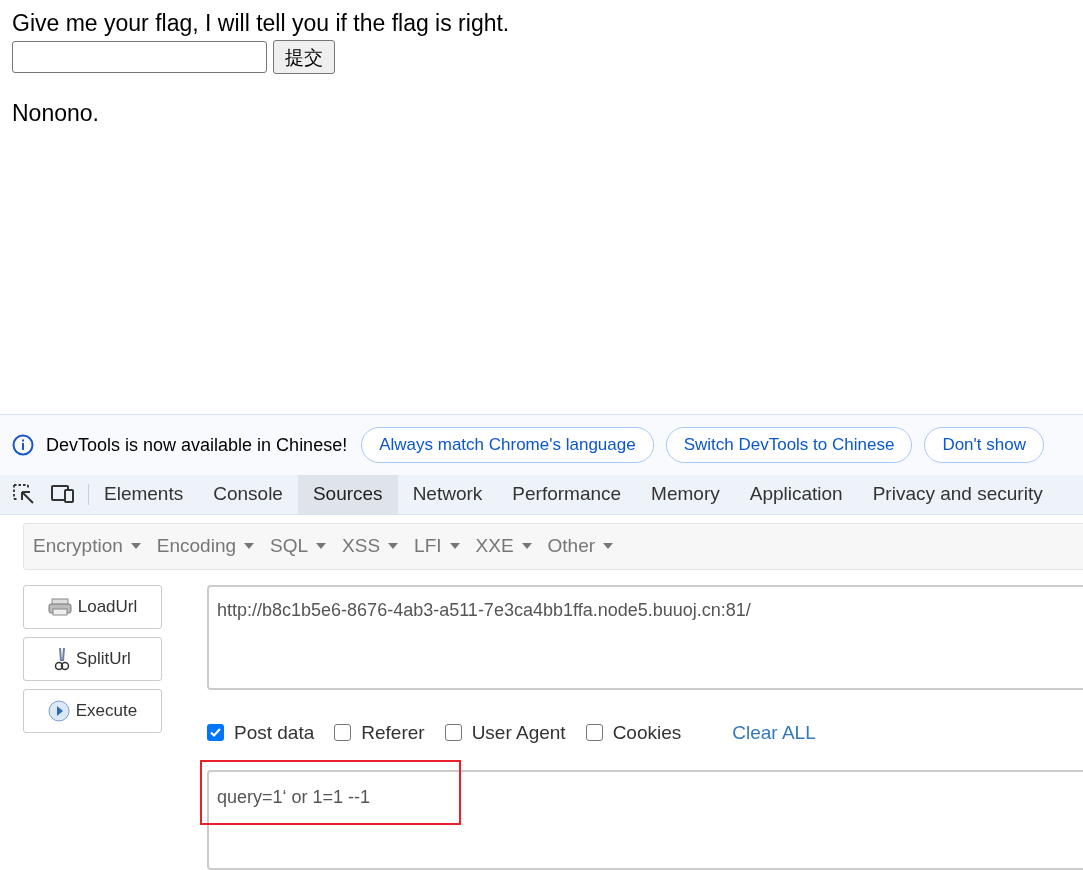  What do you see at coordinates (23, 445) in the screenshot?
I see `info-icon` at bounding box center [23, 445].